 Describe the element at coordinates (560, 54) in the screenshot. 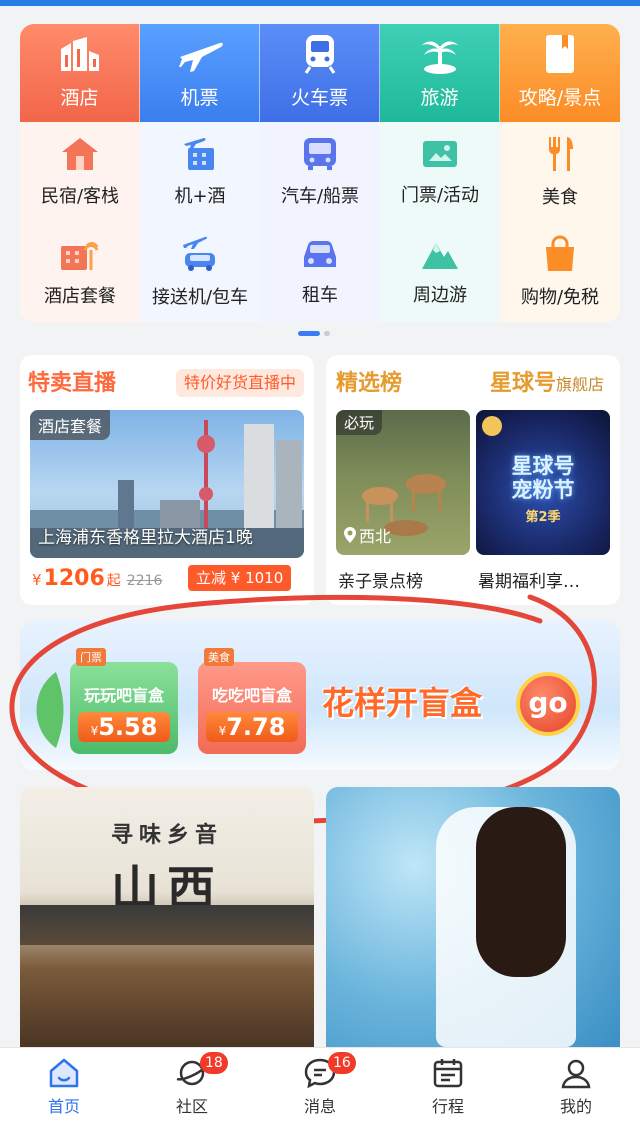

I see `guide-book-icon` at that location.